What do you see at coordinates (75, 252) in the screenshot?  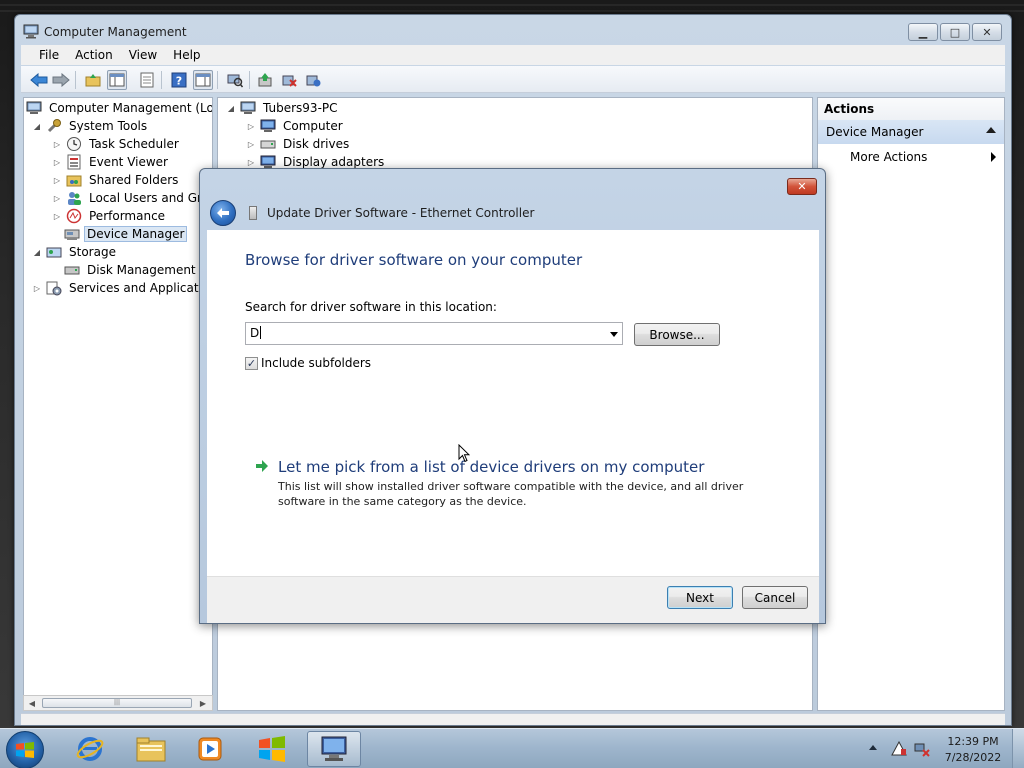 I see `tree-item-storage: ◢ Storage` at bounding box center [75, 252].